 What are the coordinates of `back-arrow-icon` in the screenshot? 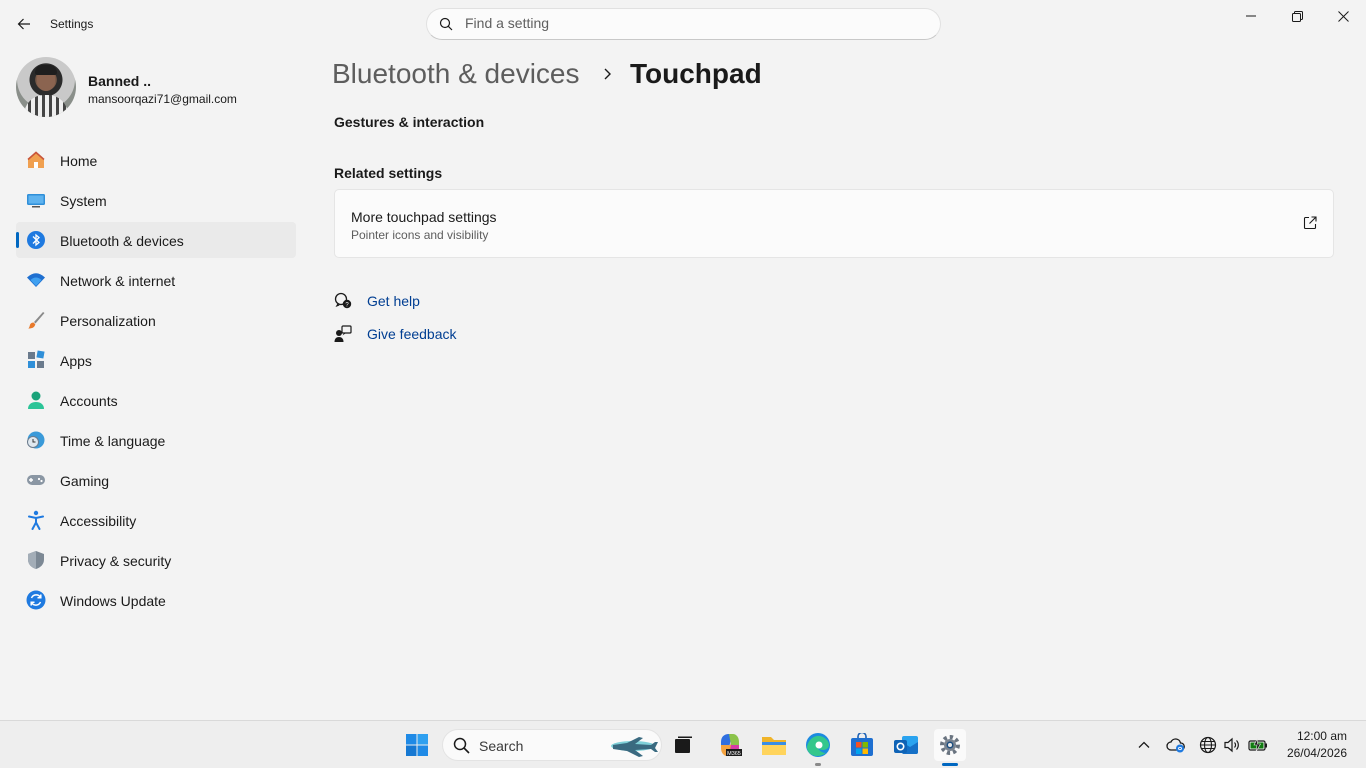 It's located at (23, 24).